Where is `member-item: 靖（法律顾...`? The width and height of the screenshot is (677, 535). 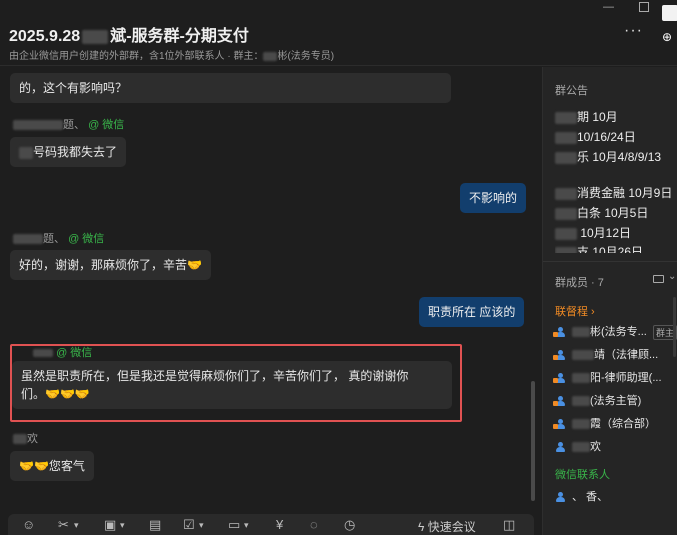 member-item: 靖（法律顾... is located at coordinates (605, 355).